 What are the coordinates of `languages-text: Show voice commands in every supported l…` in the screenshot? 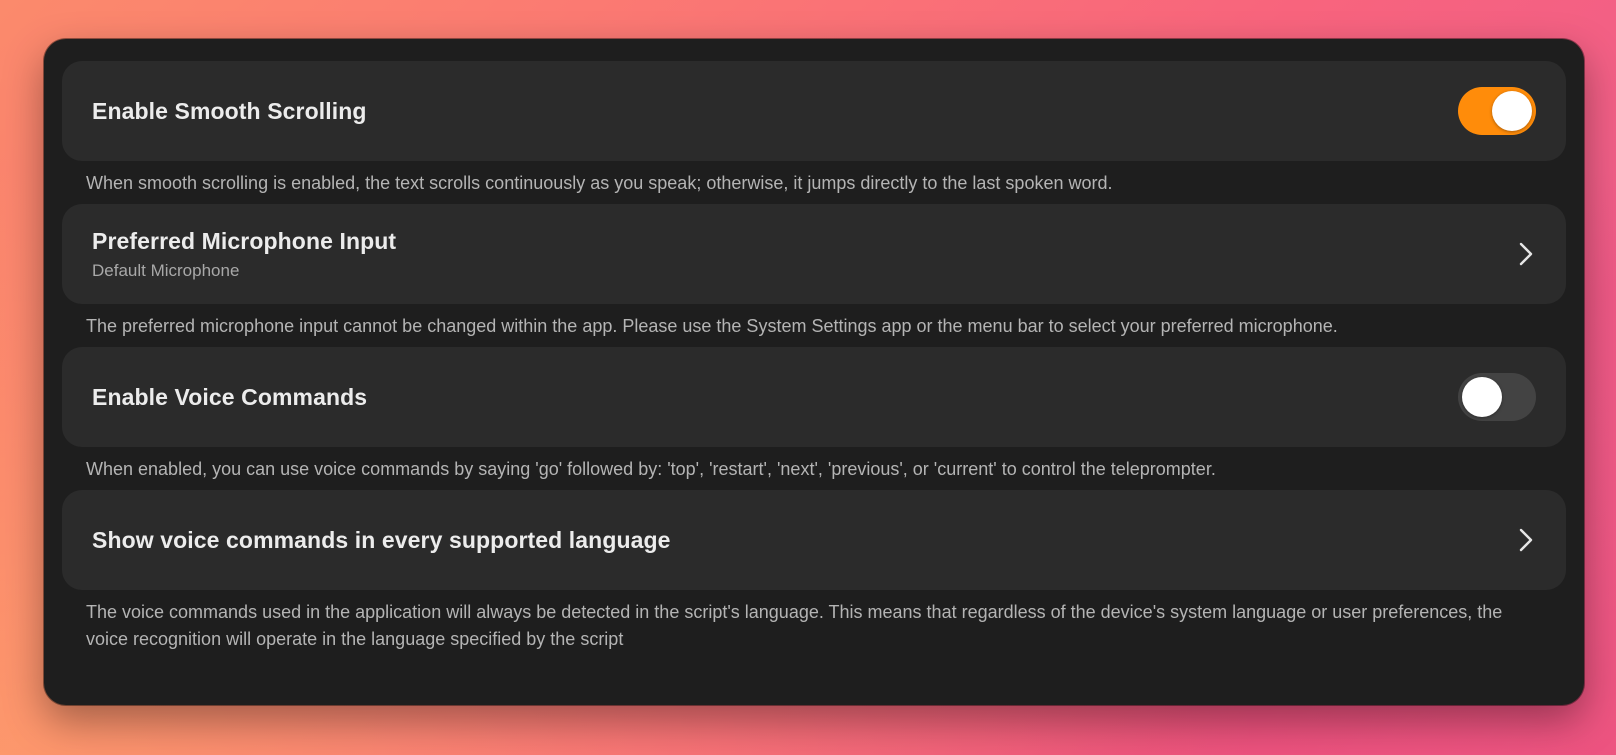 It's located at (381, 540).